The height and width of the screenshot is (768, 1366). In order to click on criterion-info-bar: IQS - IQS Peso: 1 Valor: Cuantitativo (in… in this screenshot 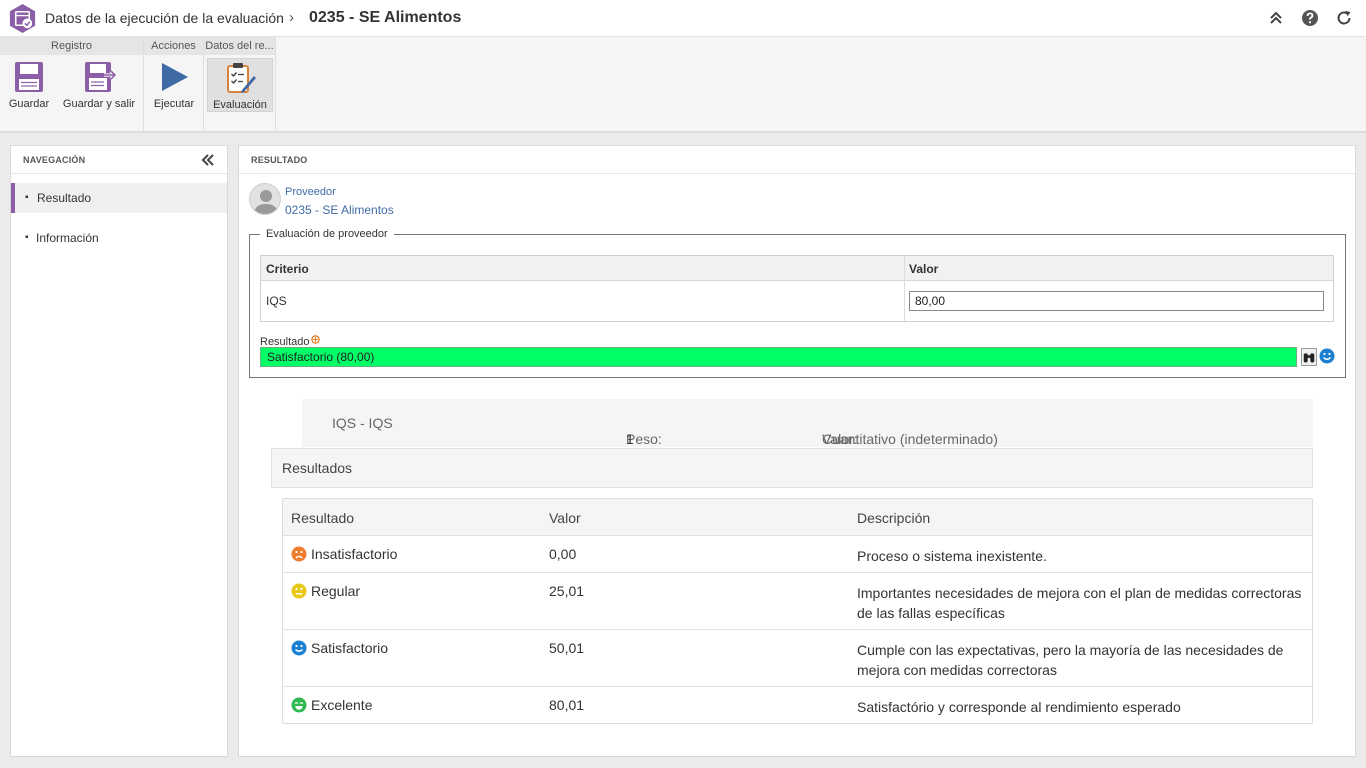, I will do `click(807, 423)`.